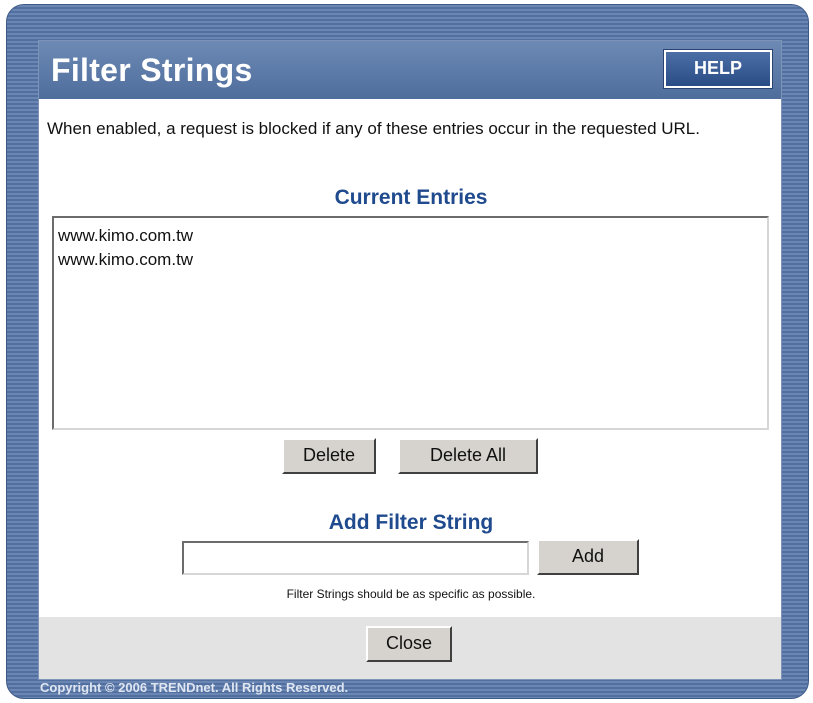  What do you see at coordinates (355, 558) in the screenshot?
I see `filter-string-input` at bounding box center [355, 558].